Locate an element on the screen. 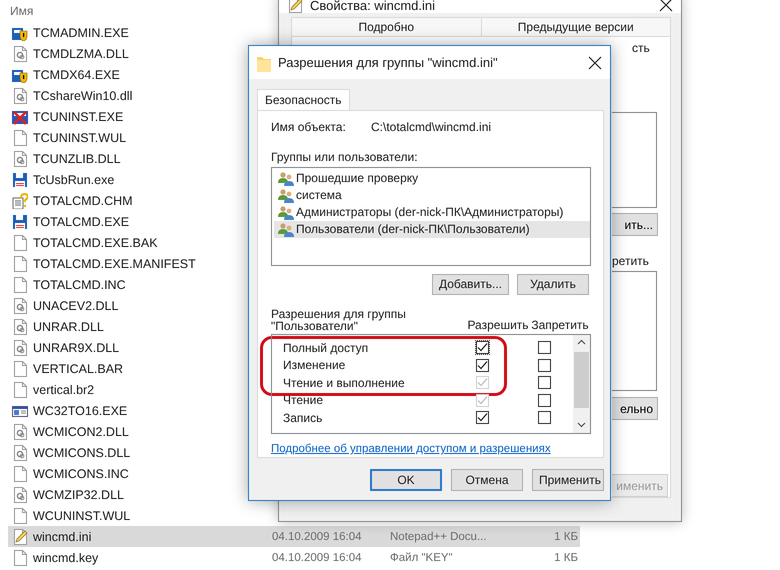 The image size is (780, 570). file-row: TCUNZLIB.DLL is located at coordinates (66, 158).